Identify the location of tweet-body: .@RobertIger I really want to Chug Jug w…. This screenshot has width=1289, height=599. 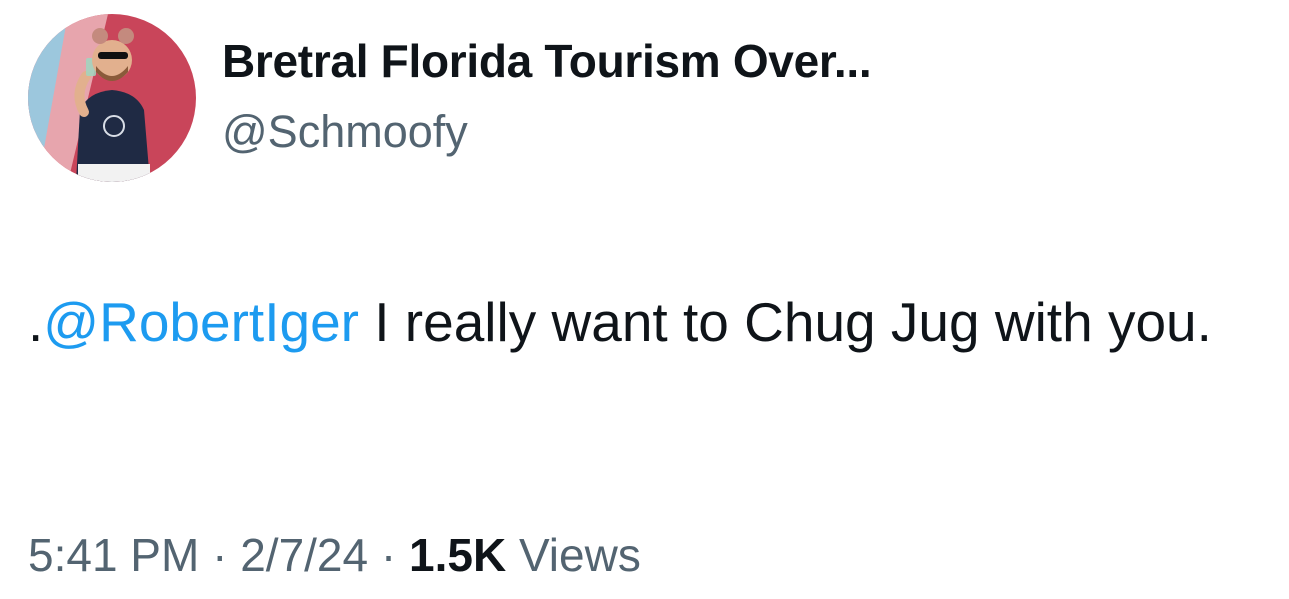
(648, 322).